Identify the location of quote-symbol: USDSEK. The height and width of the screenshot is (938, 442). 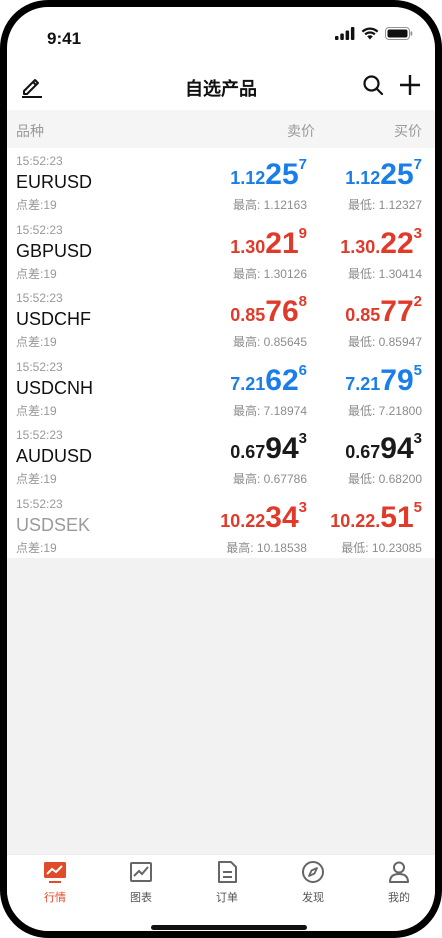
(53, 524).